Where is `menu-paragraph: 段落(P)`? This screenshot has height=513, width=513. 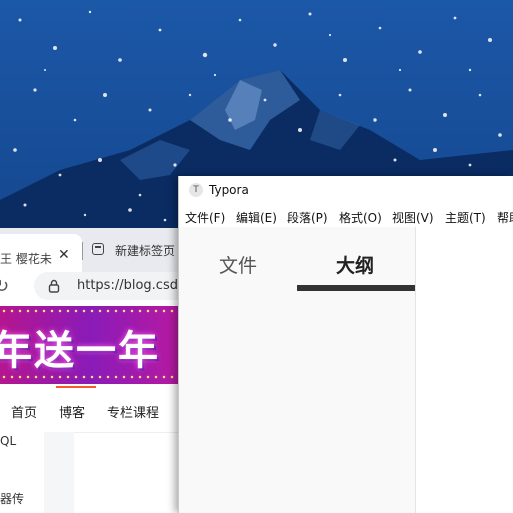 menu-paragraph: 段落(P) is located at coordinates (307, 217).